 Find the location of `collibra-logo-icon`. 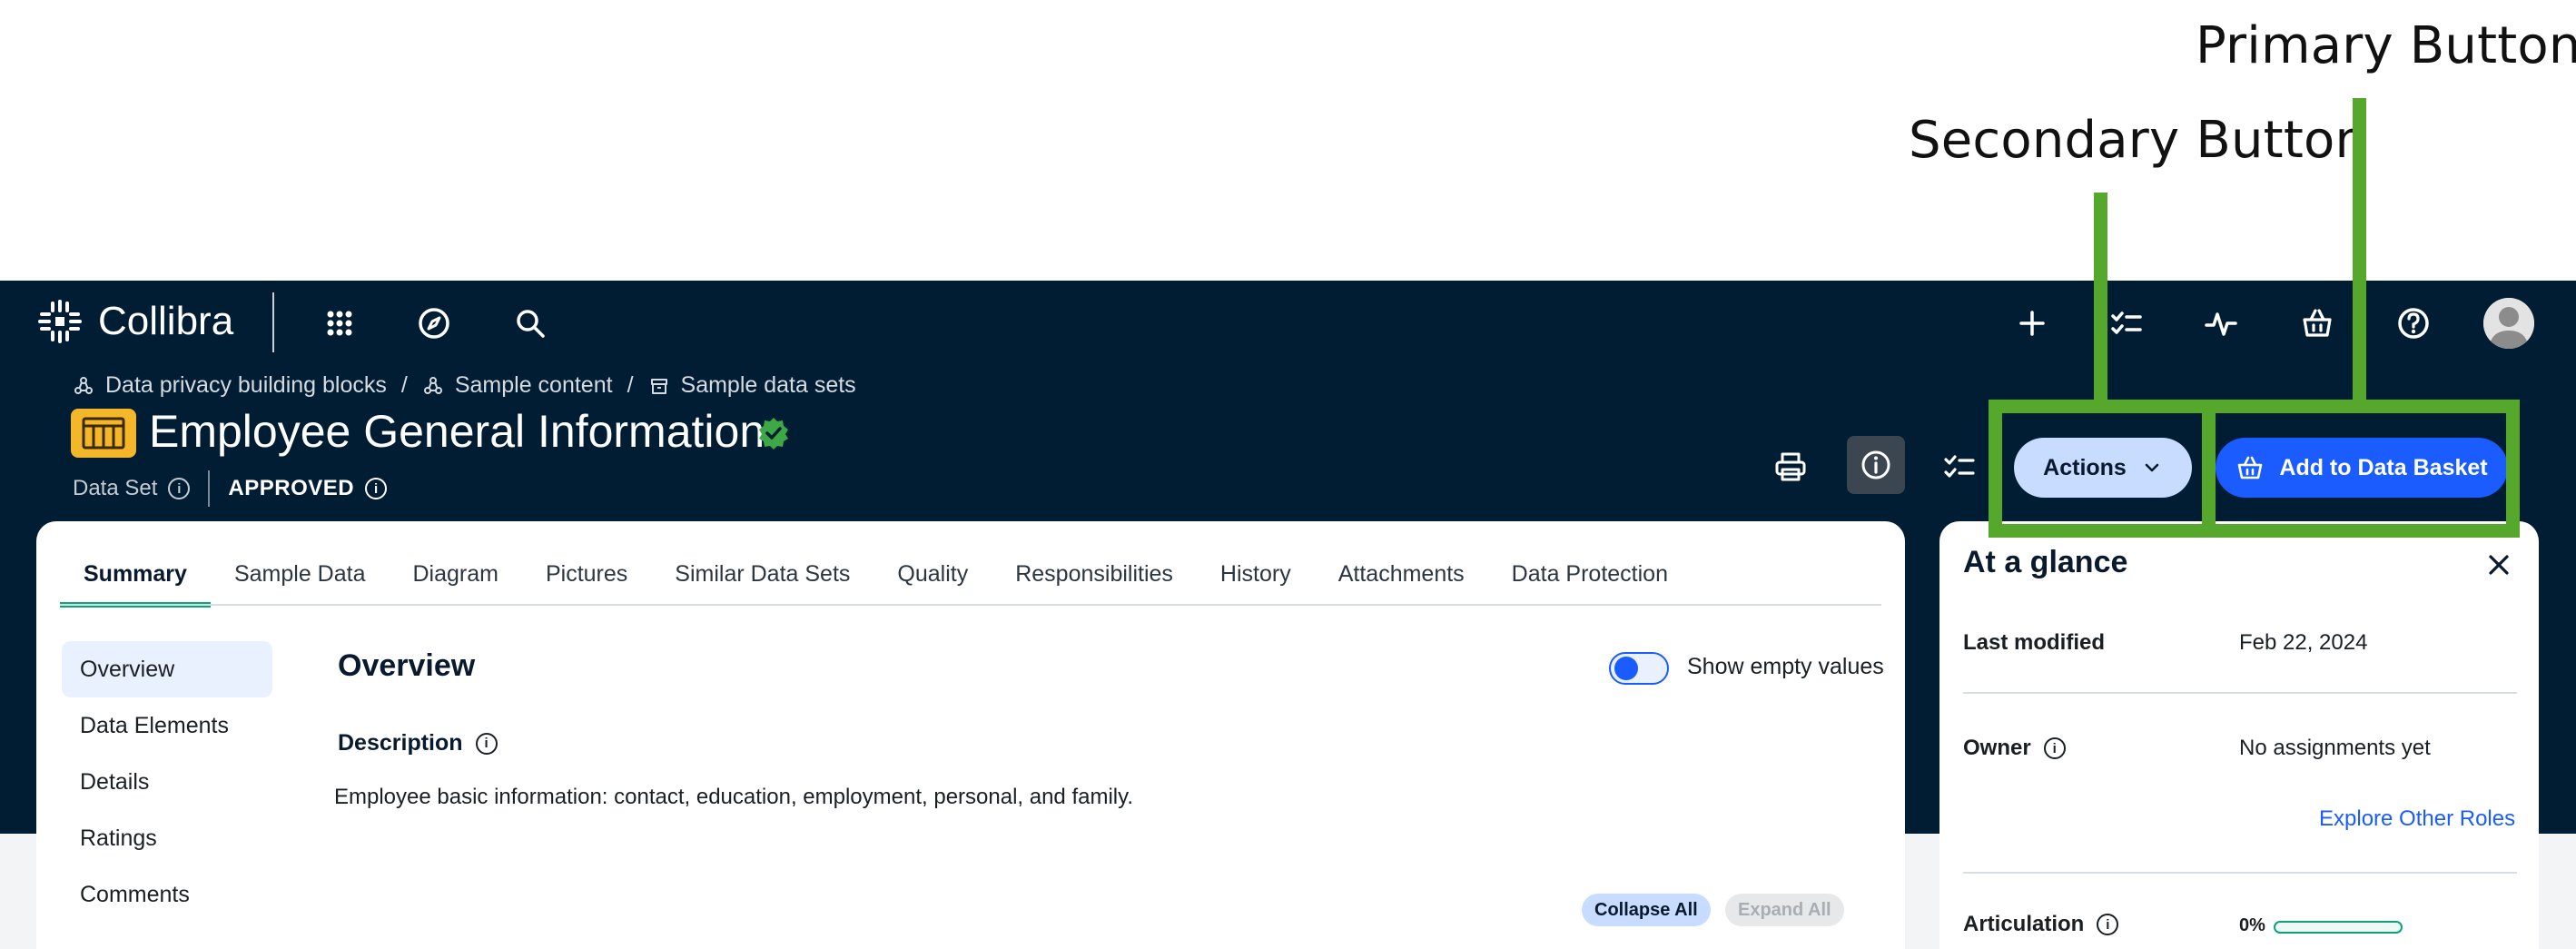

collibra-logo-icon is located at coordinates (60, 321).